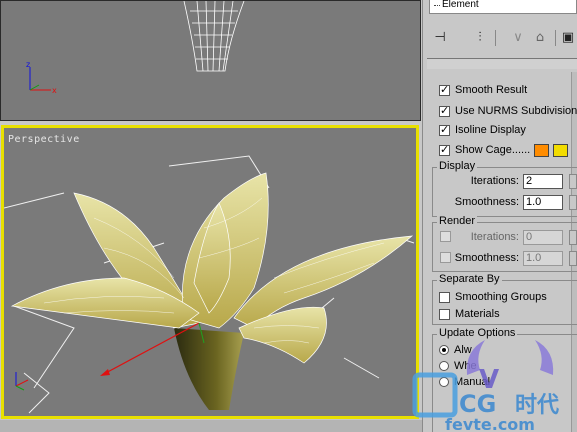 This screenshot has height=432, width=577. What do you see at coordinates (567, 38) in the screenshot?
I see `configure-sets-icon: ▣` at bounding box center [567, 38].